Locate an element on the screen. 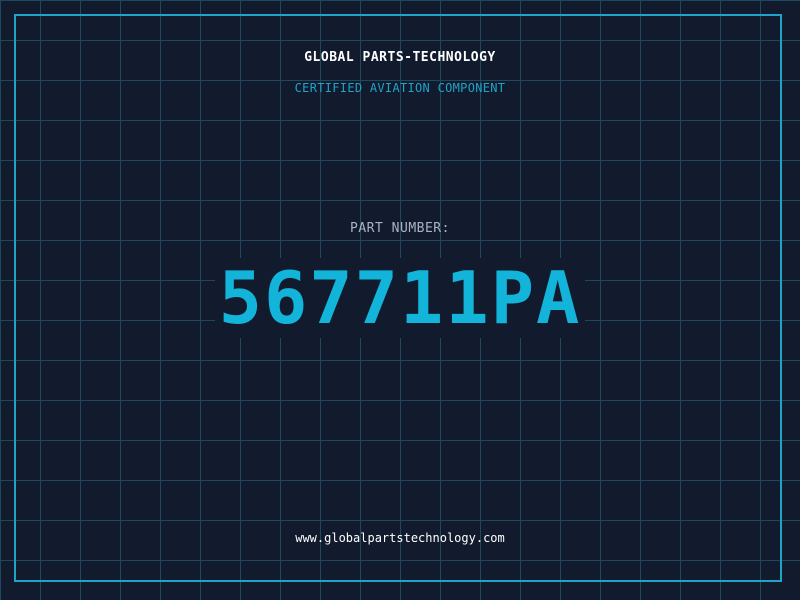  part-number-container: 567711PA is located at coordinates (400, 298).